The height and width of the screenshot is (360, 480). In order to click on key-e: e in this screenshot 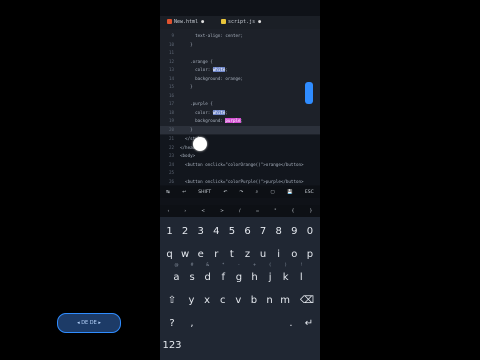, I will do `click(200, 253)`.